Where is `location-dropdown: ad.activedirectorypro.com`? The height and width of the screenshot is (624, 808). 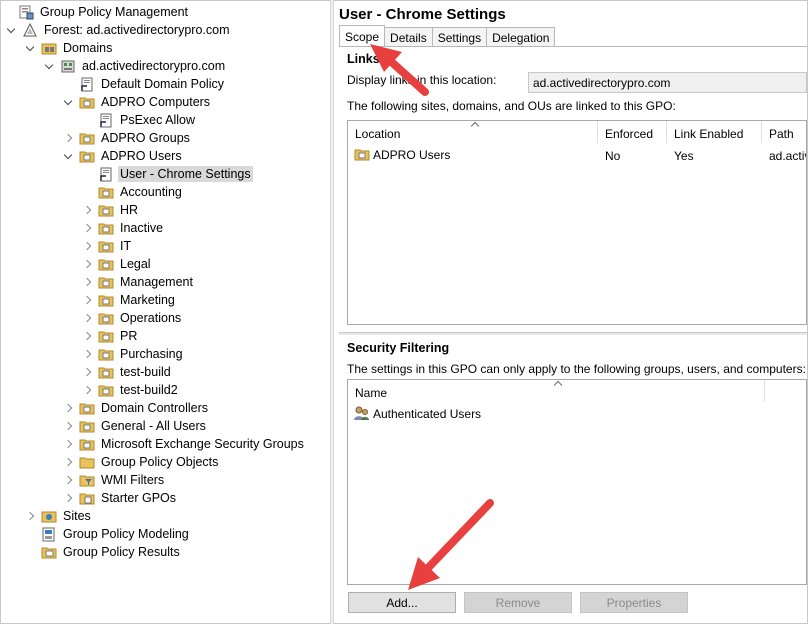
location-dropdown: ad.activedirectorypro.com is located at coordinates (667, 82).